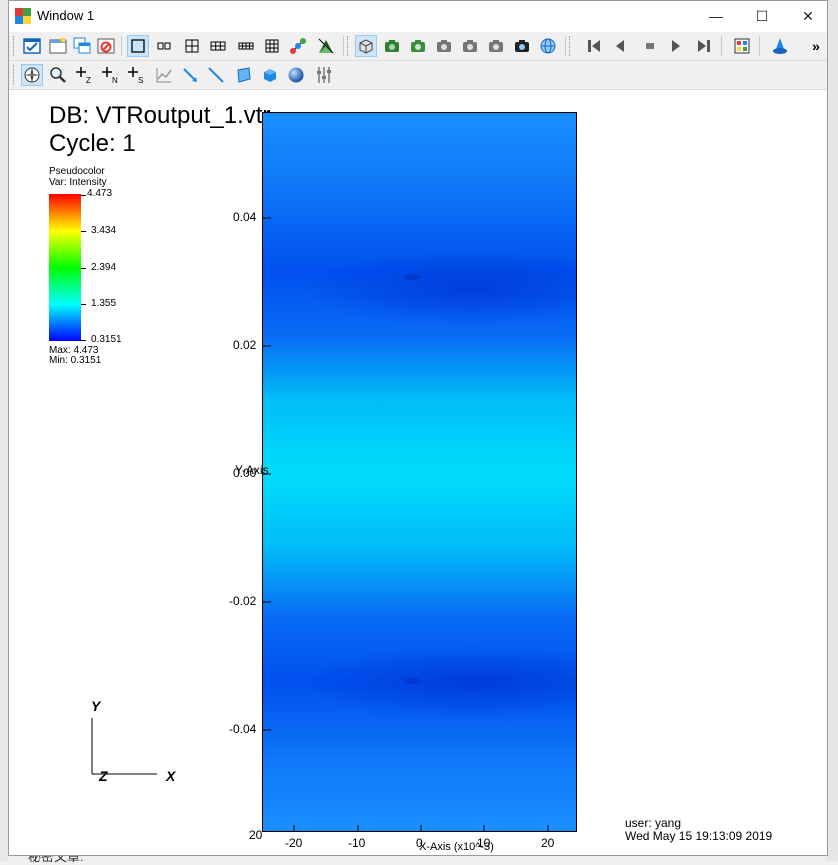 The image size is (838, 865). I want to click on camera-options-button, so click(496, 46).